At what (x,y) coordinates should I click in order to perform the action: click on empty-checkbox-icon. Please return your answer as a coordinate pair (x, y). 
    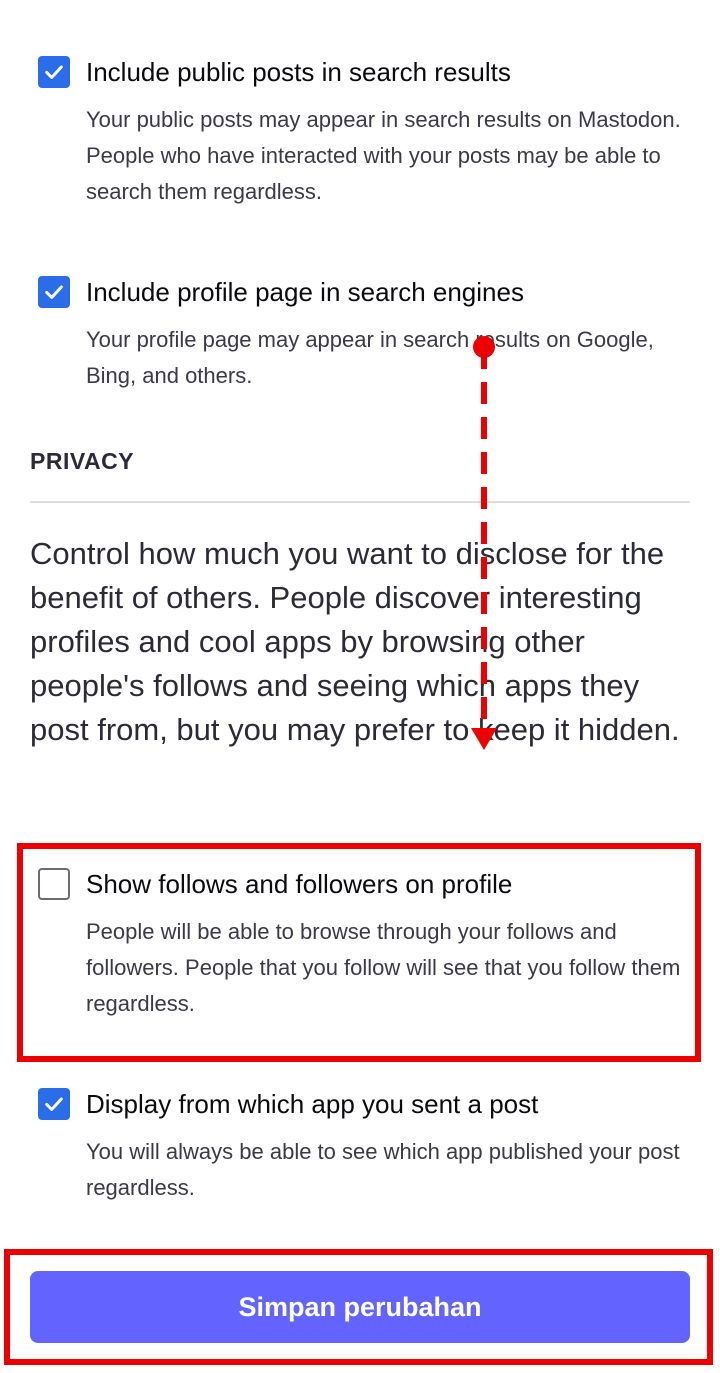
    Looking at the image, I should click on (54, 884).